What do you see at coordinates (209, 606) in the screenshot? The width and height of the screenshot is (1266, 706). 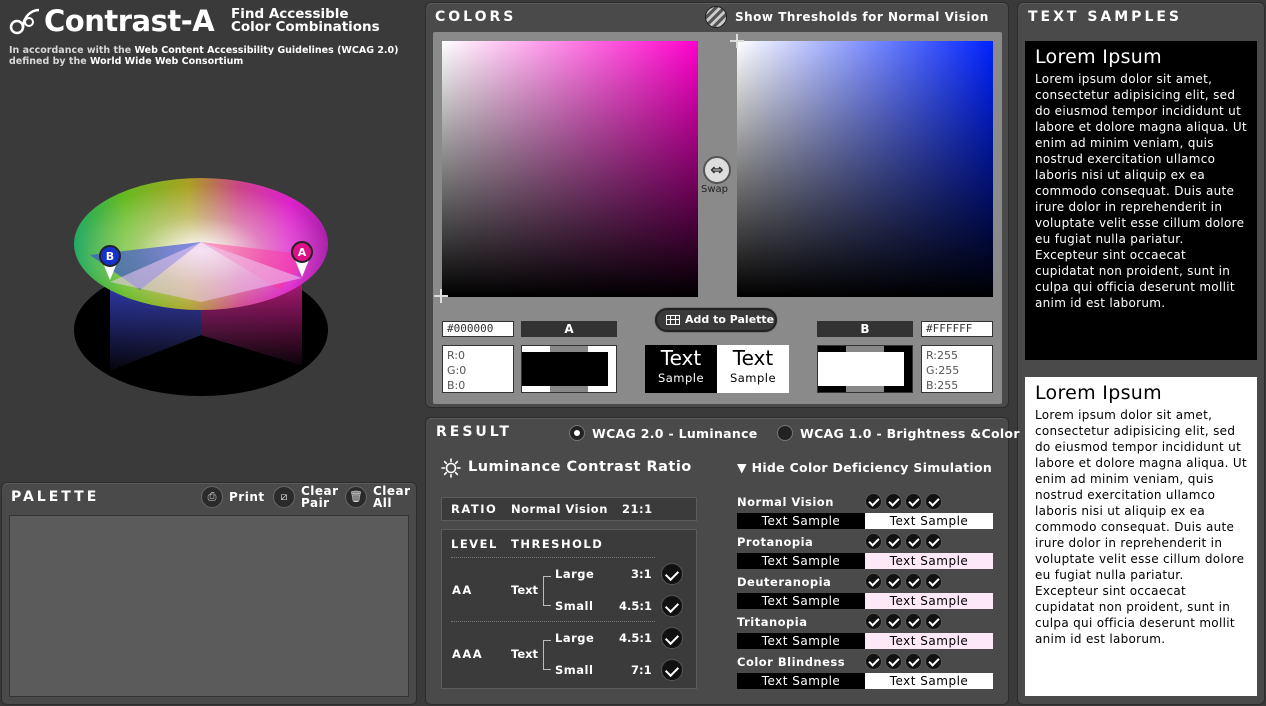 I see `palette-drop-area` at bounding box center [209, 606].